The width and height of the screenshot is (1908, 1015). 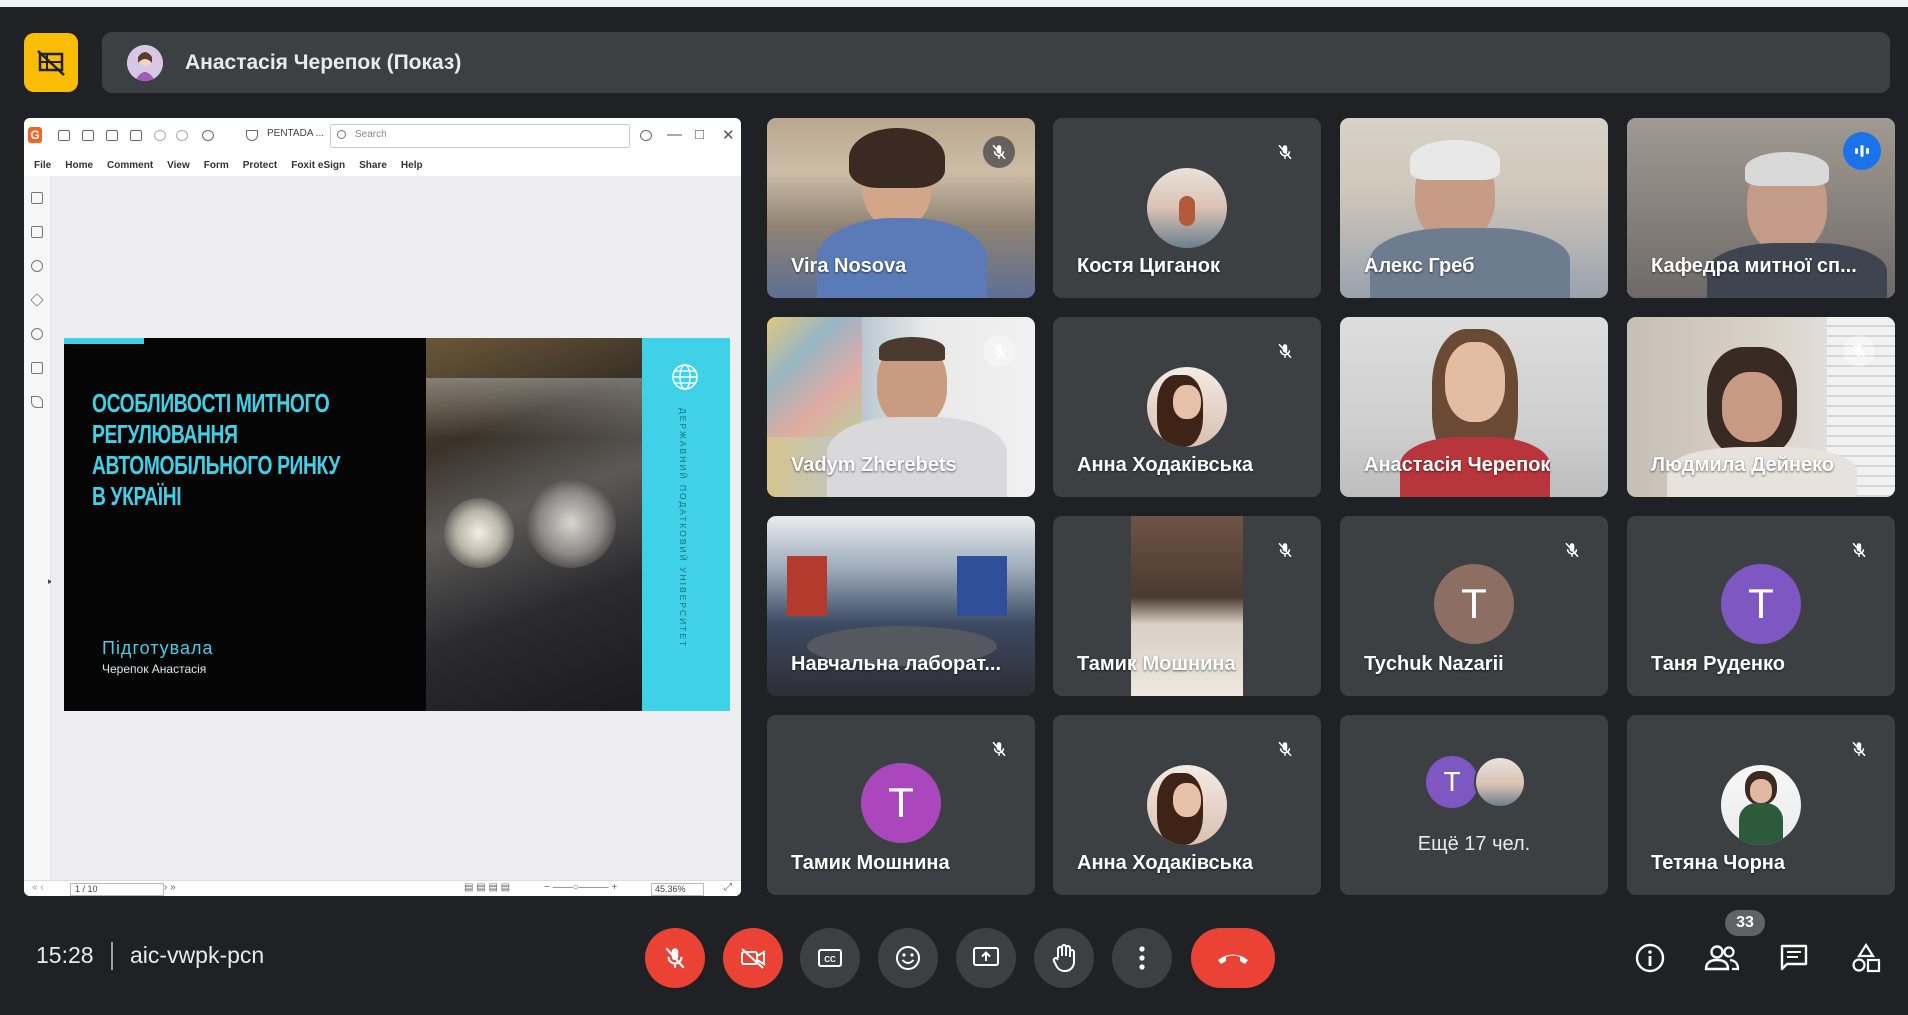 I want to click on meeting-code: aic-vwpk-pcn, so click(x=197, y=955).